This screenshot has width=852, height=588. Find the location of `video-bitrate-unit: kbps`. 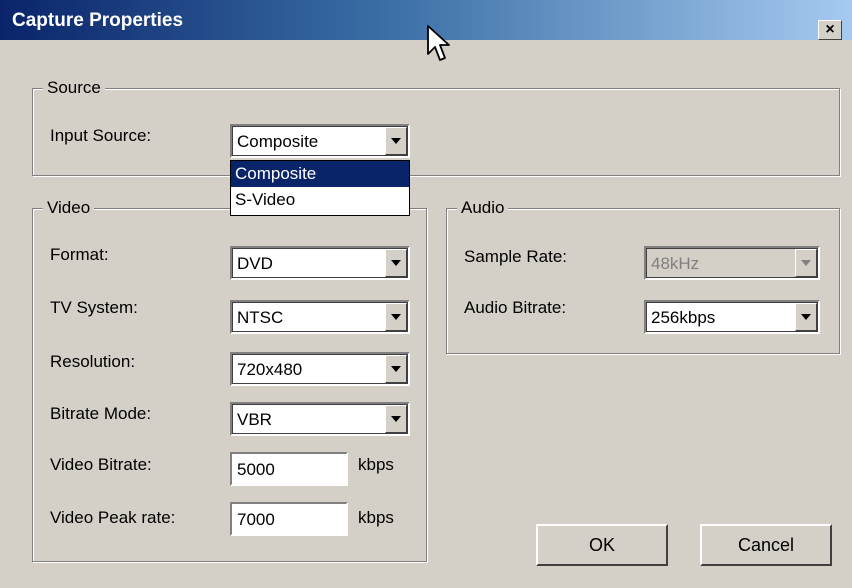

video-bitrate-unit: kbps is located at coordinates (376, 464).